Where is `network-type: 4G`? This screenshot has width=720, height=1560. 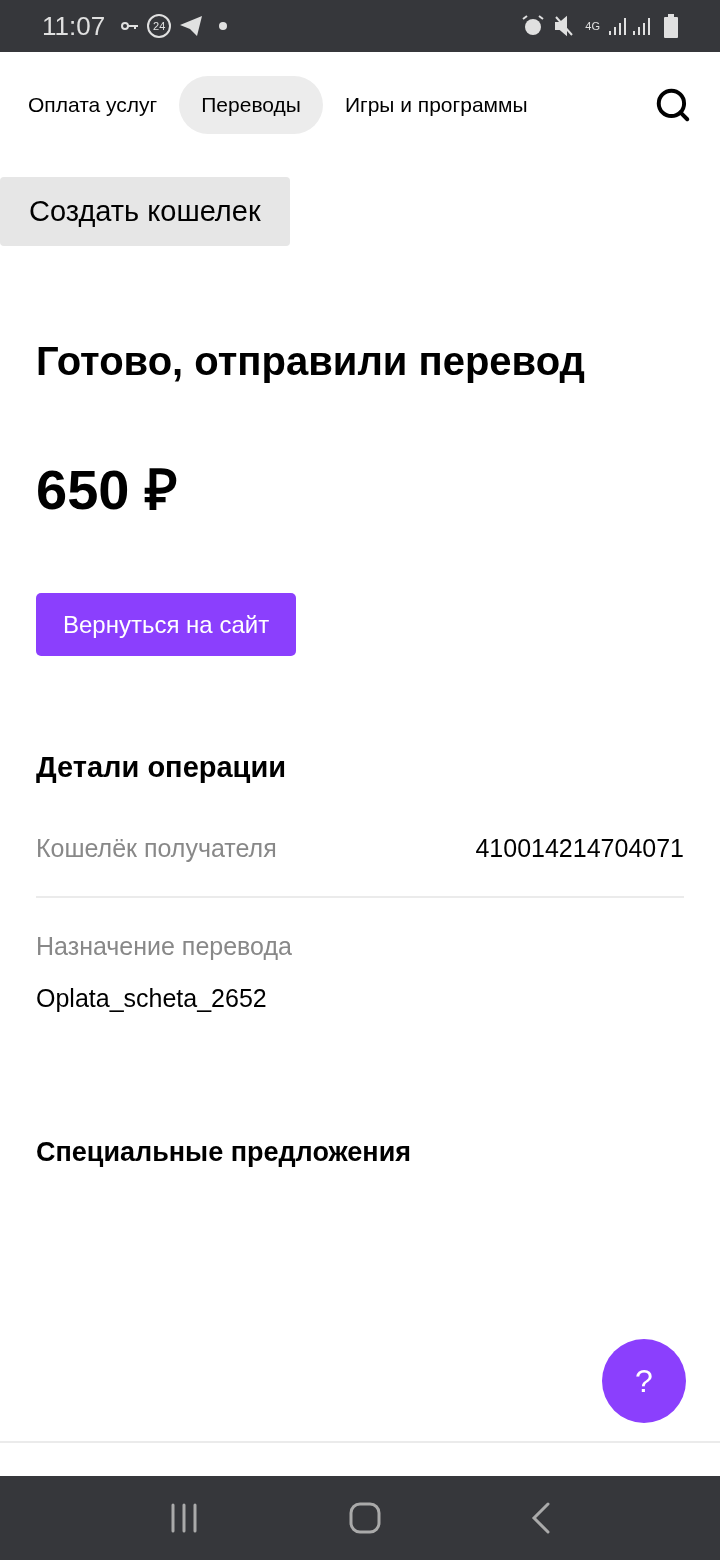
network-type: 4G is located at coordinates (592, 26).